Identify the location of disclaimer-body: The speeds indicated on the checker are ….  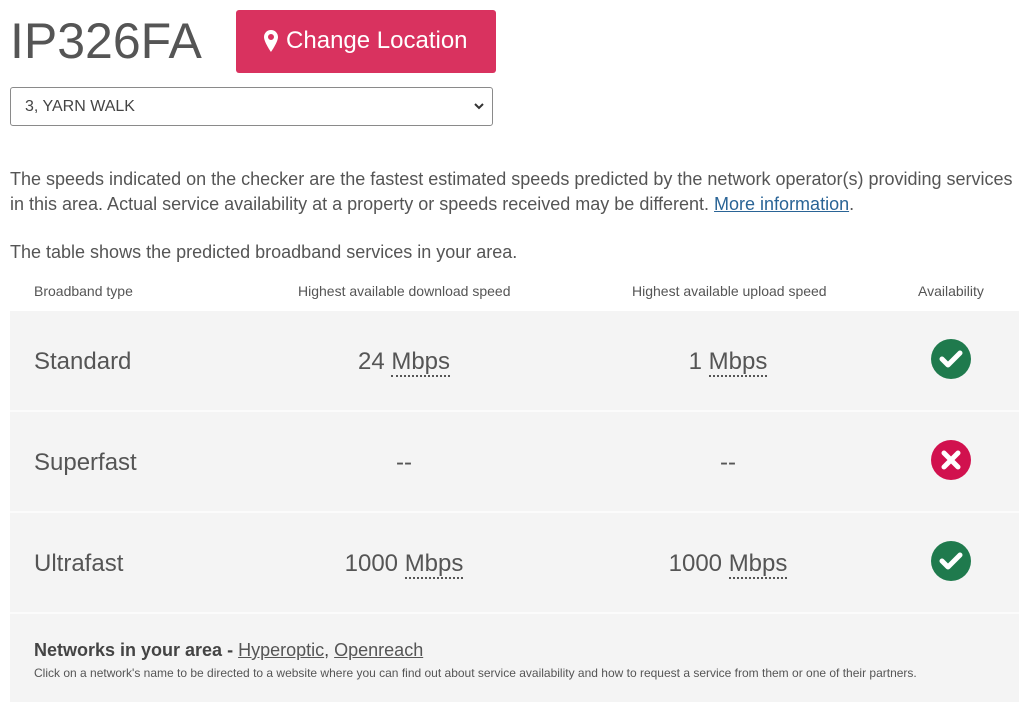
(511, 191).